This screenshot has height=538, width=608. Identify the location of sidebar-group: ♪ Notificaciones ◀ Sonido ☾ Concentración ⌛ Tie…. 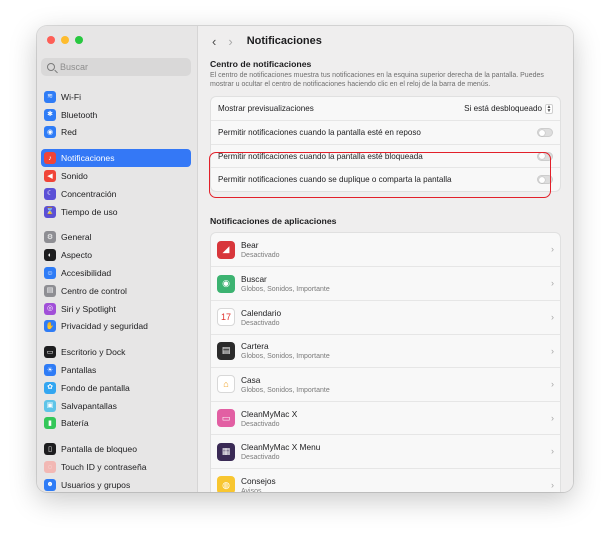
(116, 184).